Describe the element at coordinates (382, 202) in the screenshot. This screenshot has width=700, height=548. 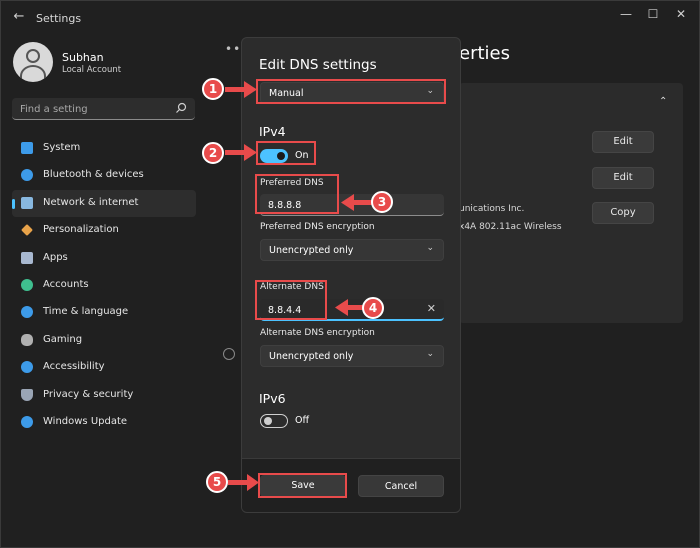
I see `step-badge-3: 3` at that location.